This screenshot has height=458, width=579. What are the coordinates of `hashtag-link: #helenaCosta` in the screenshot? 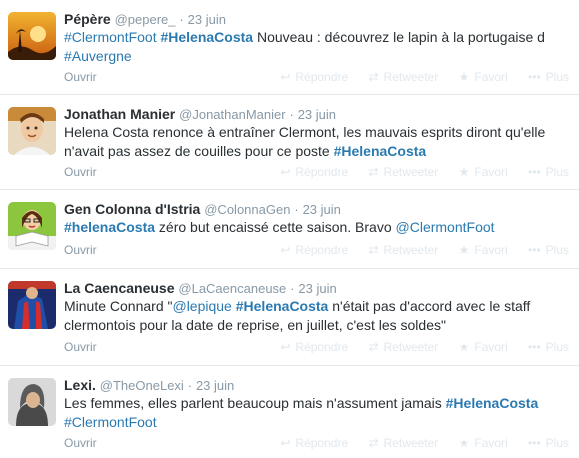 It's located at (109, 227).